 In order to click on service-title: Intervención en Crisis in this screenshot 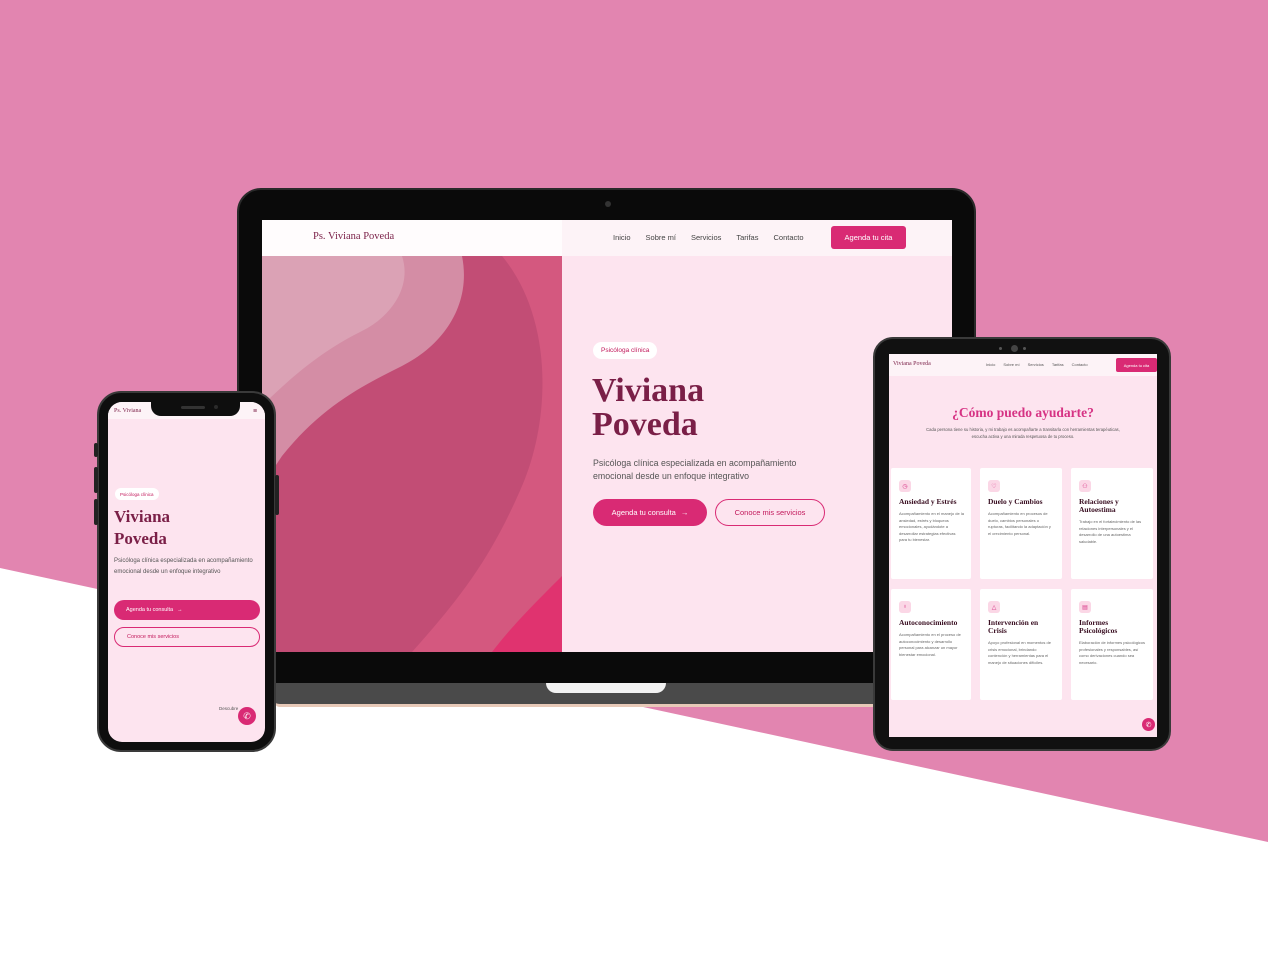, I will do `click(1013, 626)`.